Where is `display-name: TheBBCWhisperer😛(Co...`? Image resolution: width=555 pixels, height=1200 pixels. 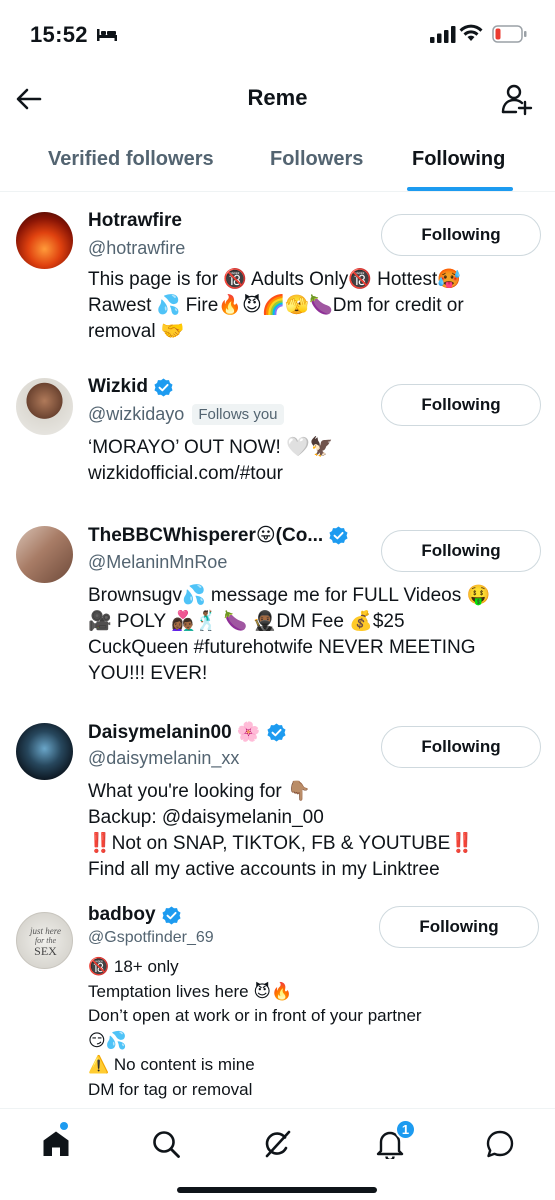
display-name: TheBBCWhisperer😛(Co... is located at coordinates (205, 535).